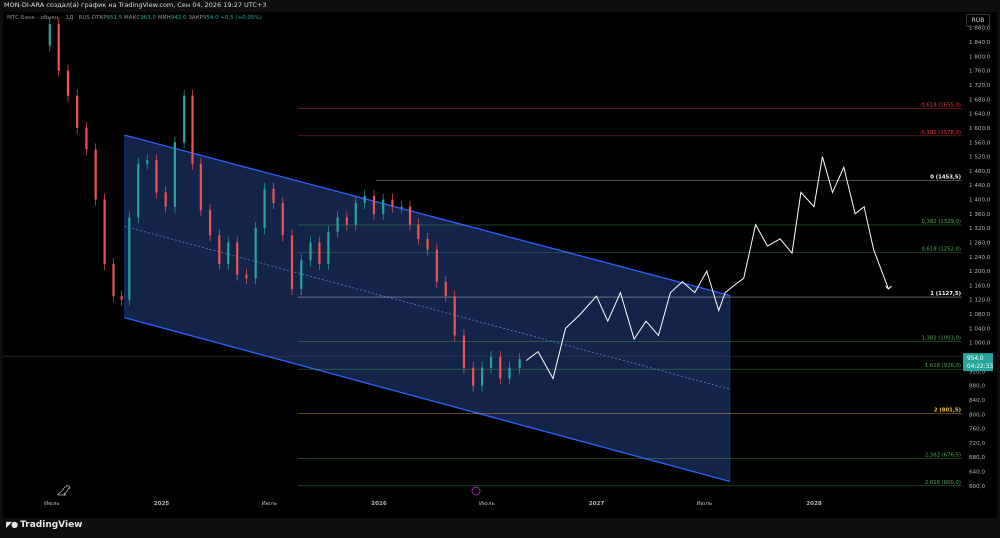 The height and width of the screenshot is (538, 1000). What do you see at coordinates (48, 18) in the screenshot?
I see `symbol-title: МТС-Банк - обыкн. · 1Д · RUS` at bounding box center [48, 18].